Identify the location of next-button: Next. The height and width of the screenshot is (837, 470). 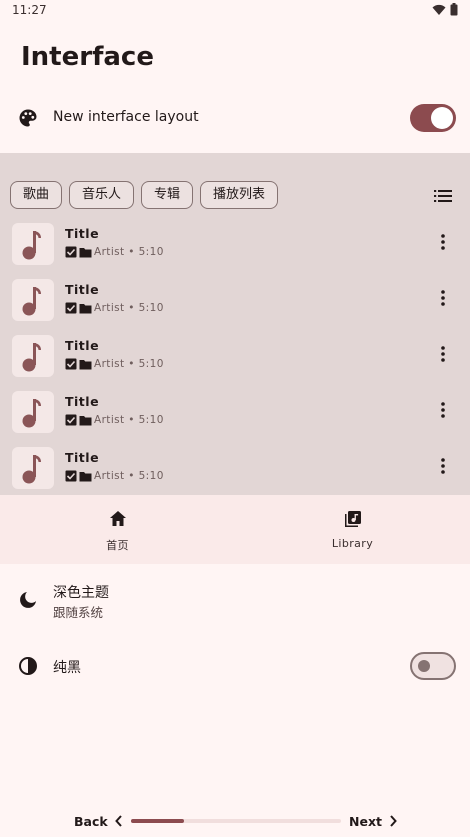
(365, 821).